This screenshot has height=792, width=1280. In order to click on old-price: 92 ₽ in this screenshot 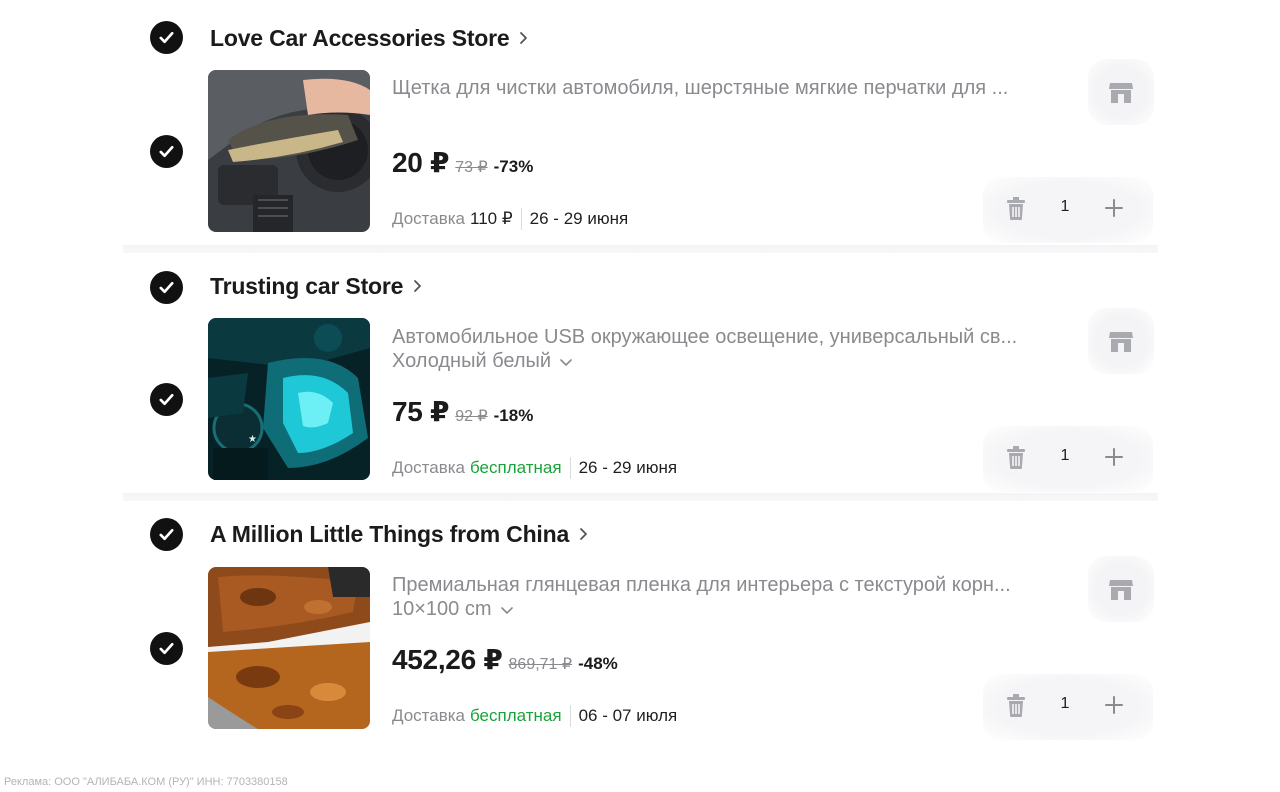, I will do `click(471, 416)`.